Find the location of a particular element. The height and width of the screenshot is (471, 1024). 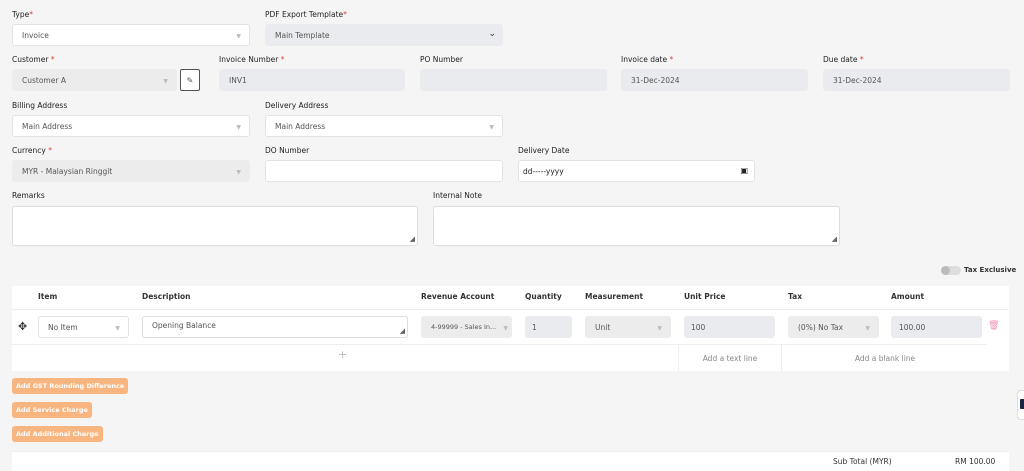

header-revenue-account: Revenue Account is located at coordinates (458, 296).